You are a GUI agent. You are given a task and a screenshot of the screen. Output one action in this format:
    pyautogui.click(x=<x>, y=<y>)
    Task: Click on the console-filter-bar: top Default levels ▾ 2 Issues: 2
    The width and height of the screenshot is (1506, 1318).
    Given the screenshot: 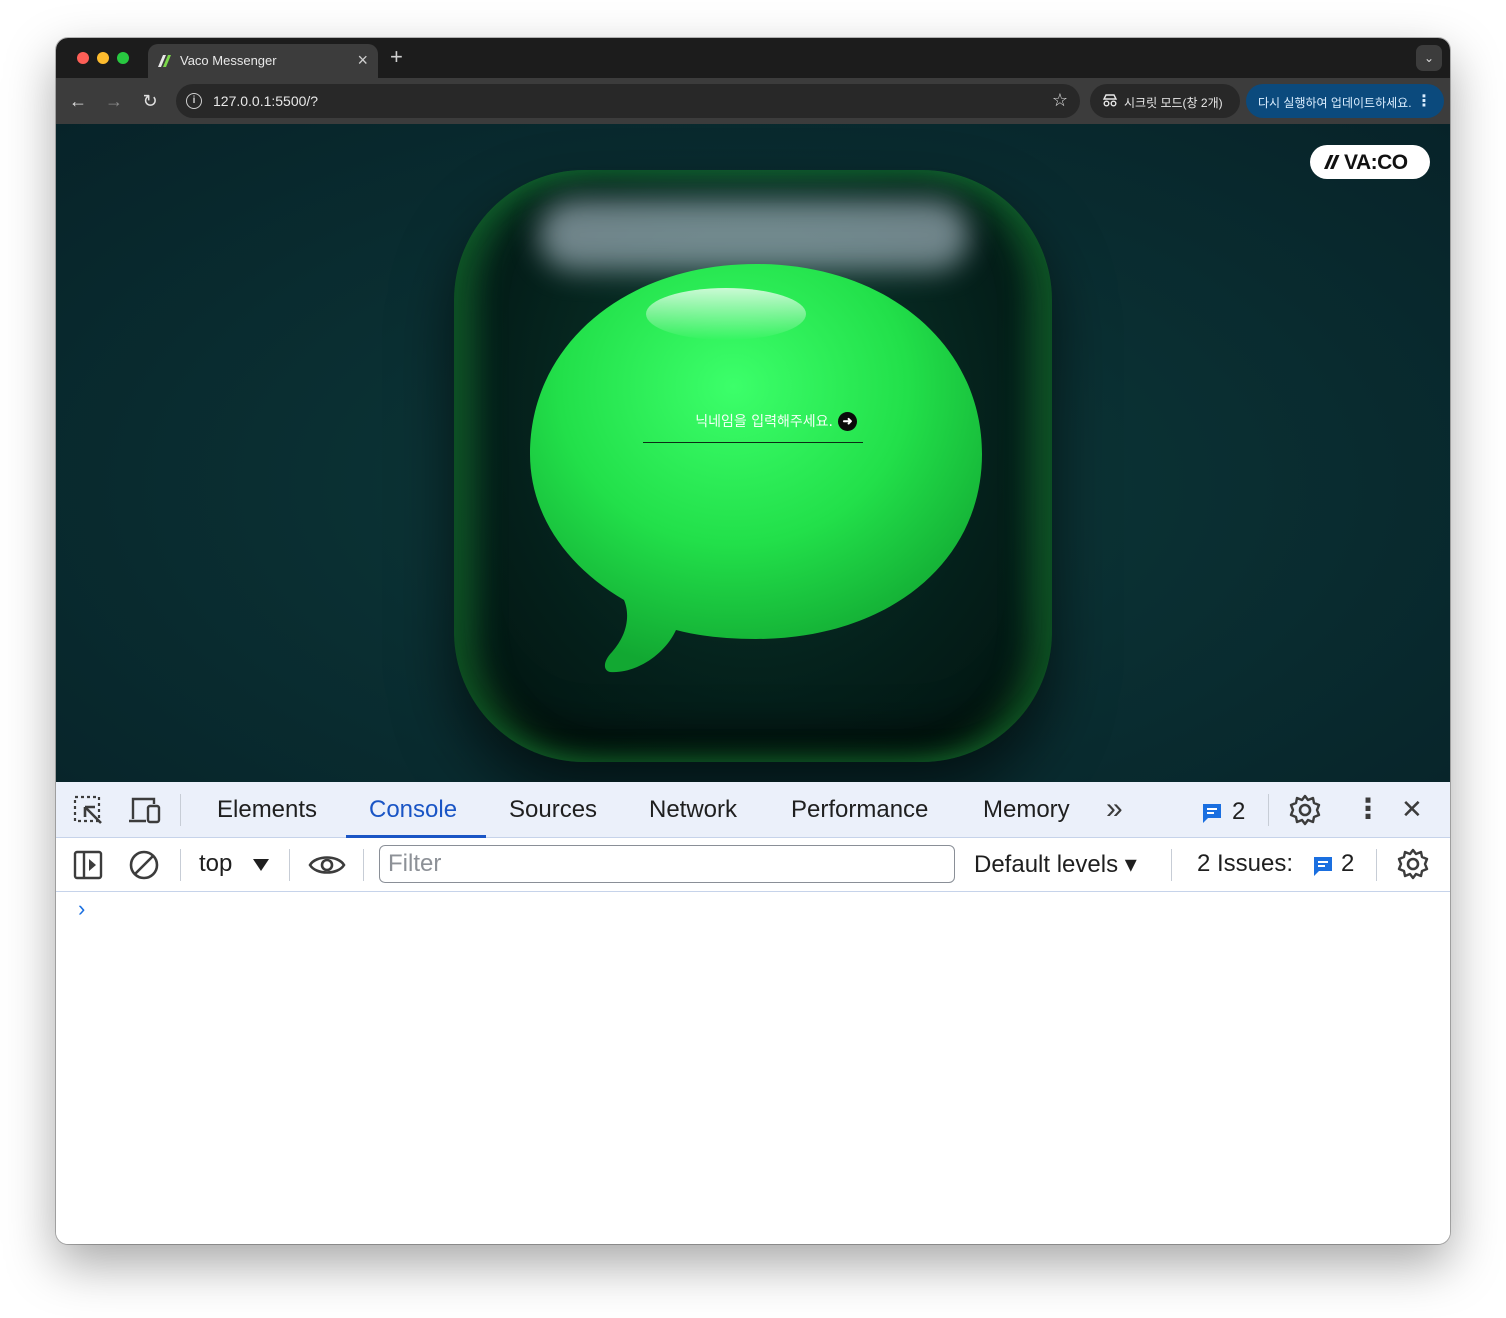 What is the action you would take?
    pyautogui.click(x=753, y=865)
    